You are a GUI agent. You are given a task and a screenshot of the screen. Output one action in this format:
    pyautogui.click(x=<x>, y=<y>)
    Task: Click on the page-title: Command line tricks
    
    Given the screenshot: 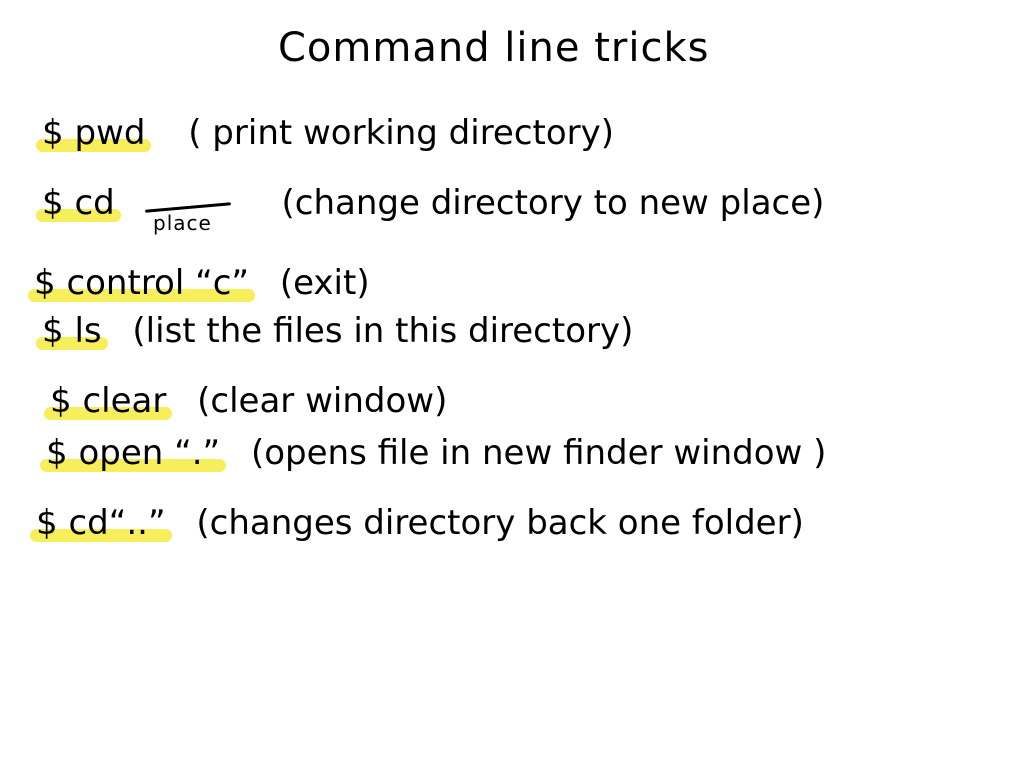 What is the action you would take?
    pyautogui.click(x=494, y=48)
    